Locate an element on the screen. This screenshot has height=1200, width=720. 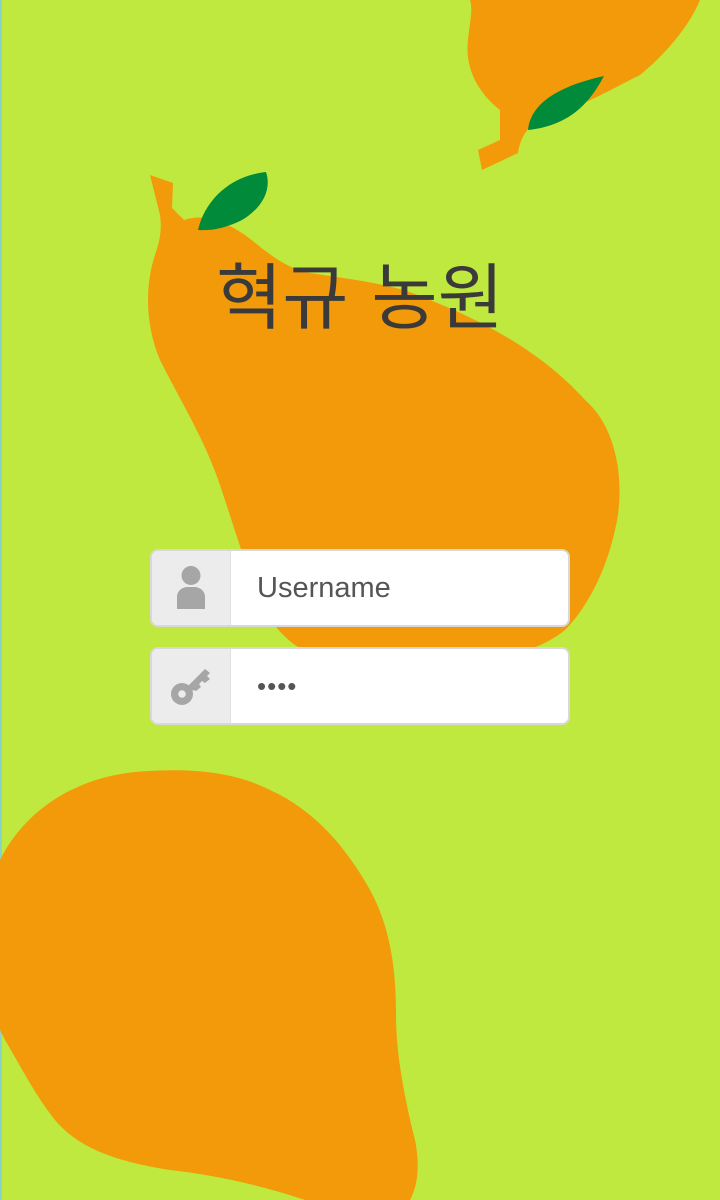
pear-top-right is located at coordinates (583, 85).